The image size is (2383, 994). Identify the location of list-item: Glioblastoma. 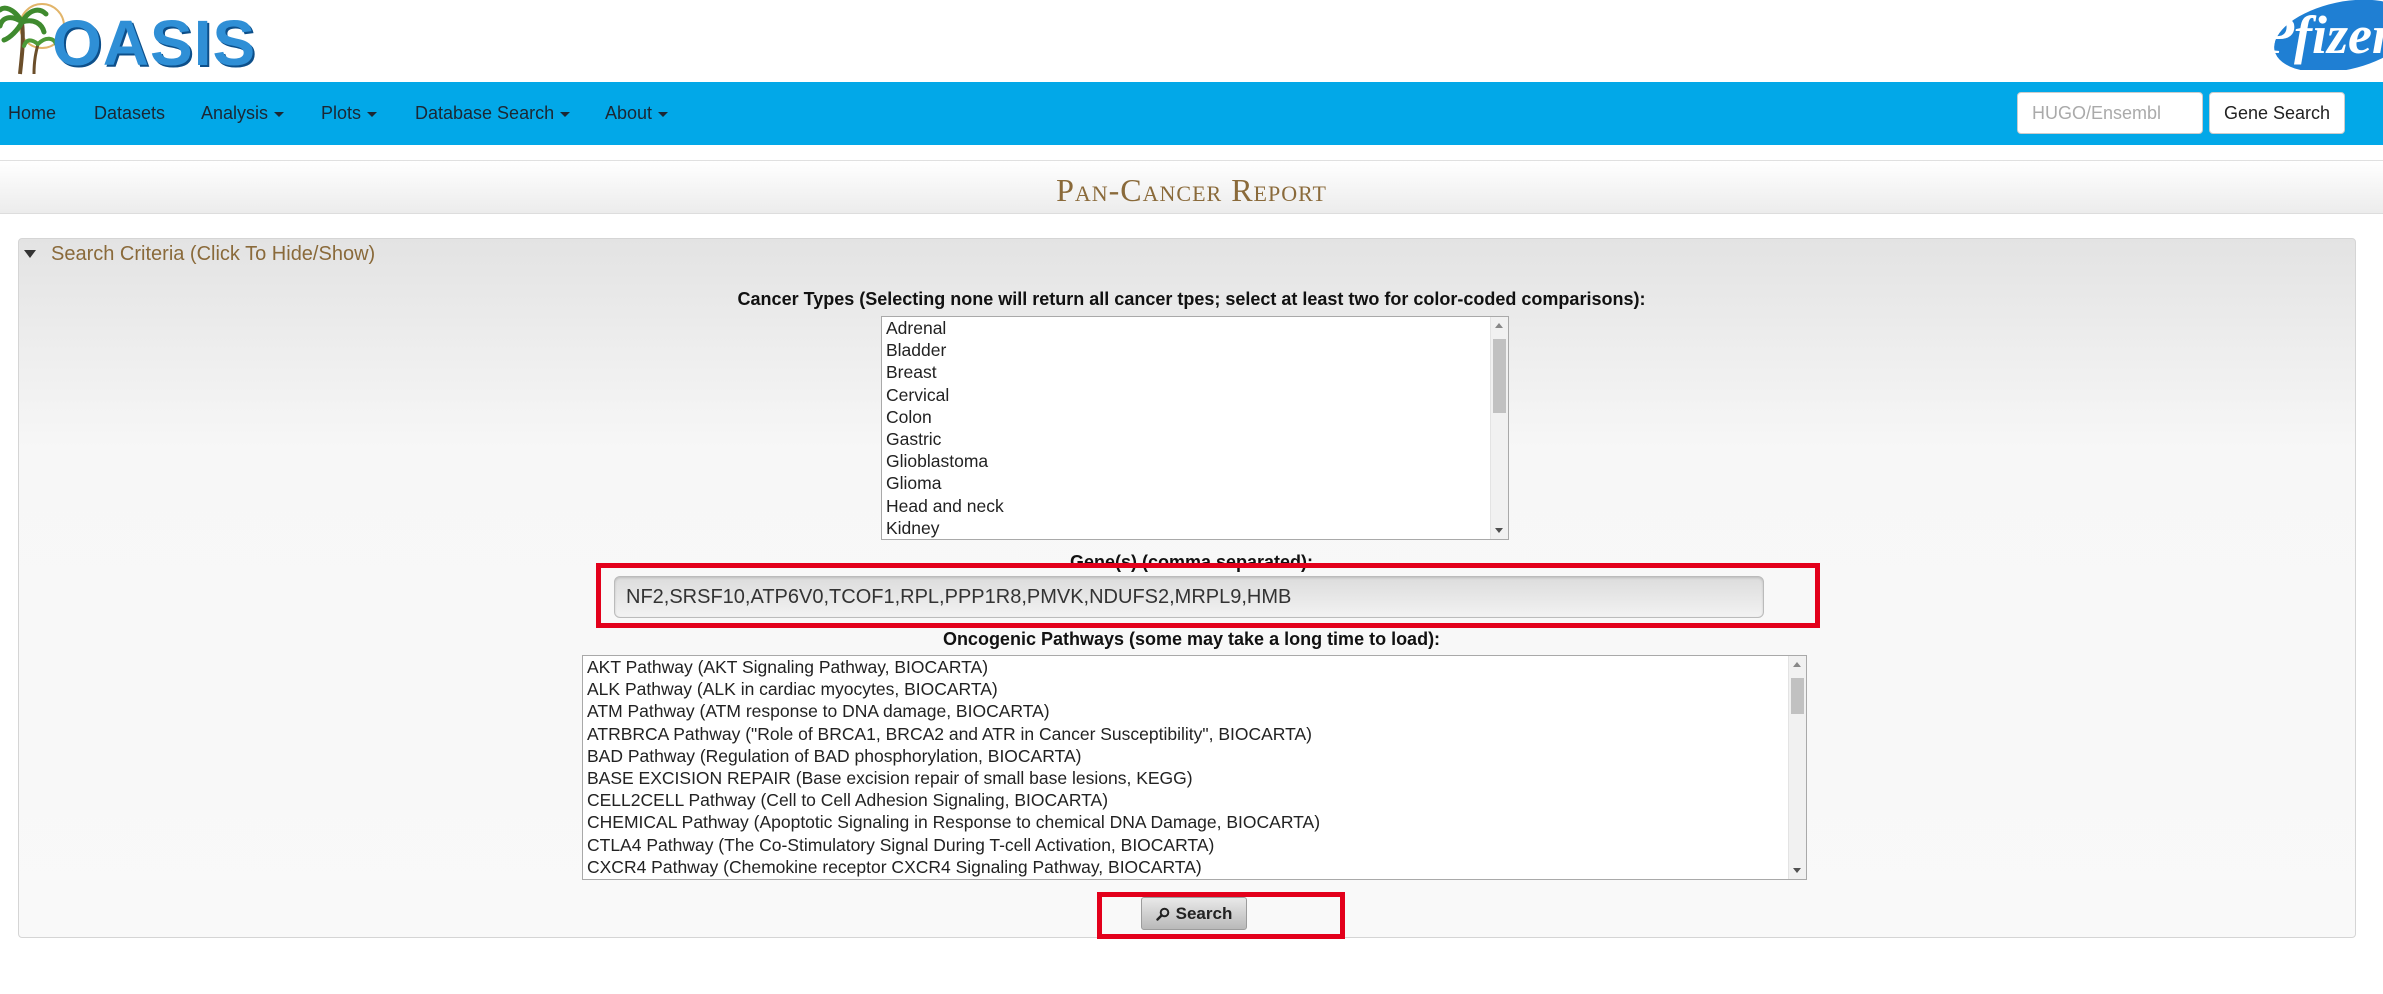
(1195, 461).